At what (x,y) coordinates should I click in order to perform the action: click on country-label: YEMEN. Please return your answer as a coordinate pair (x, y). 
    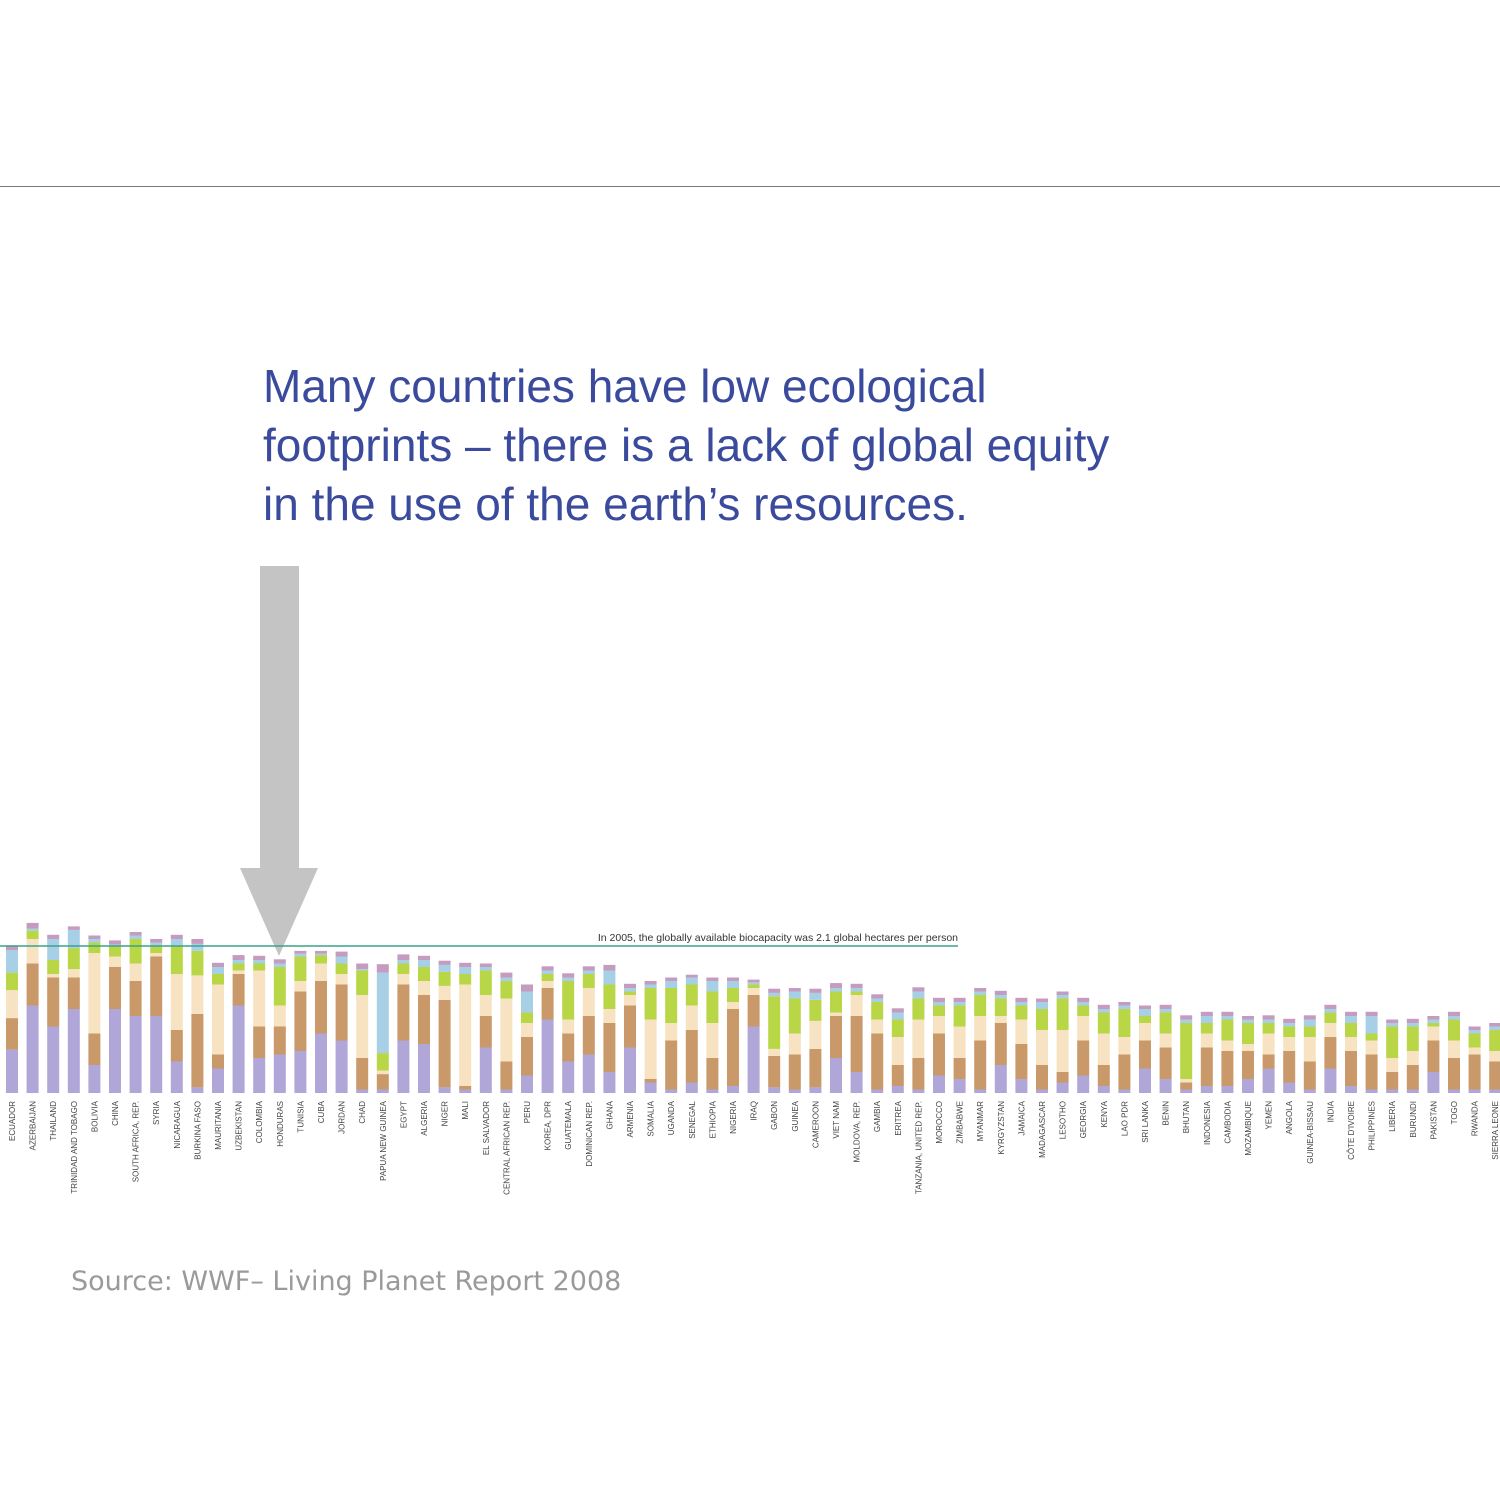
    Looking at the image, I should click on (1269, 1115).